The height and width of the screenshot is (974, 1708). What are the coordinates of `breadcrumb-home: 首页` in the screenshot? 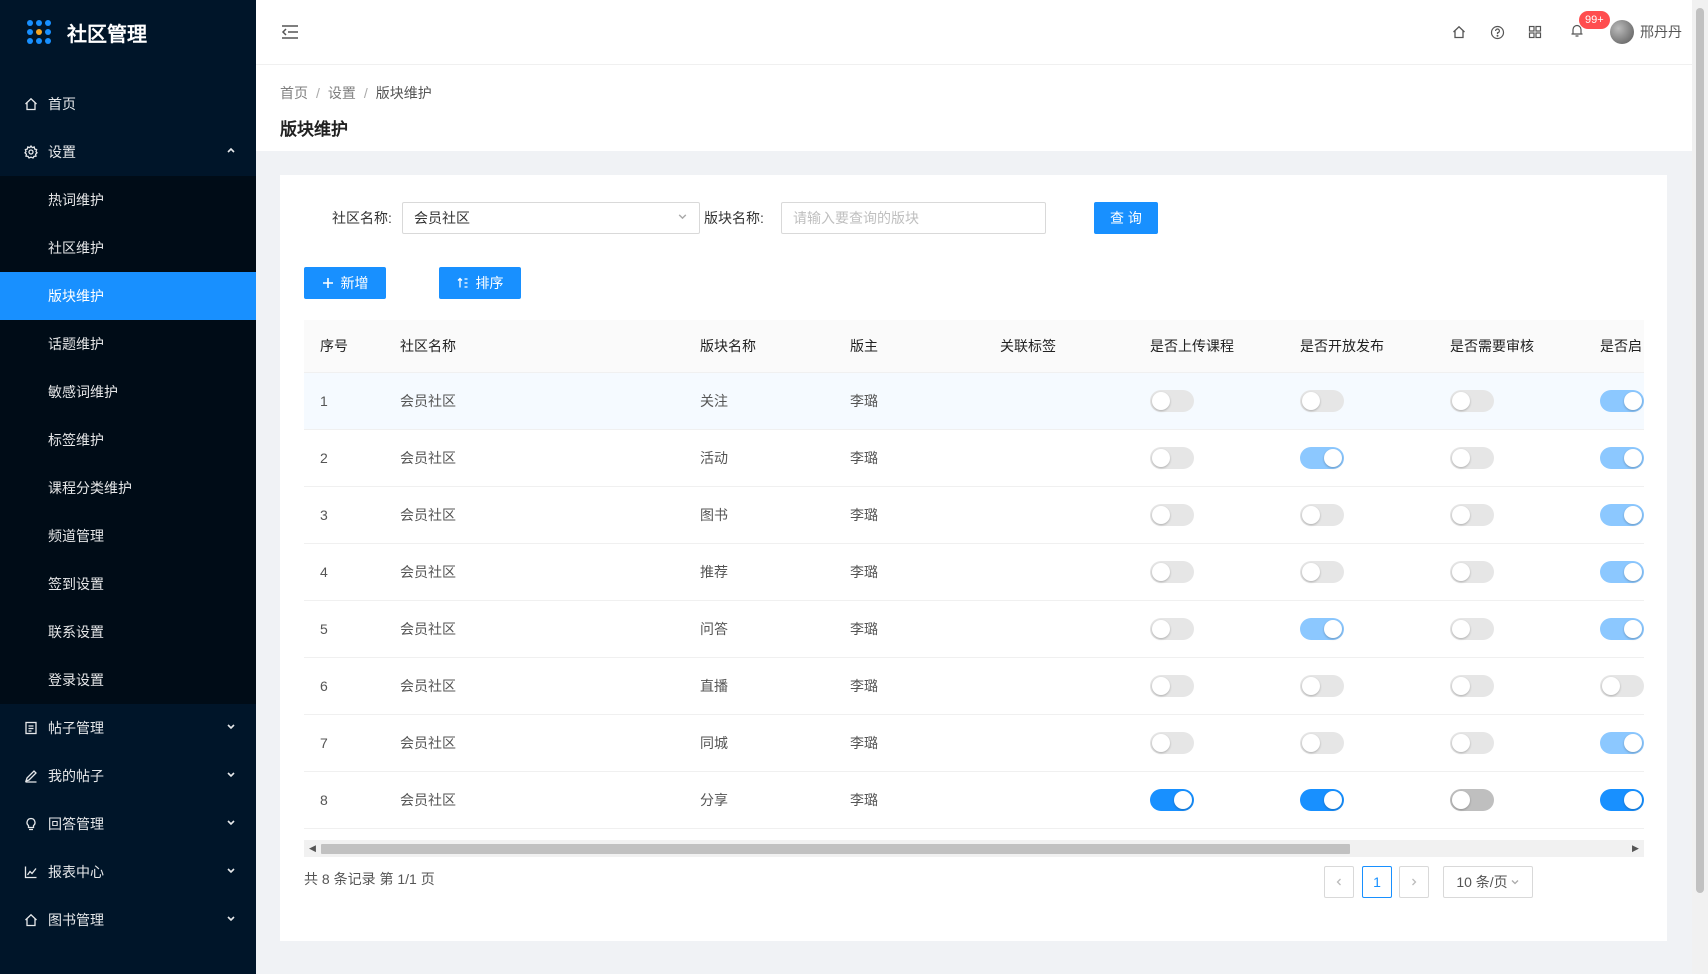 It's located at (294, 93).